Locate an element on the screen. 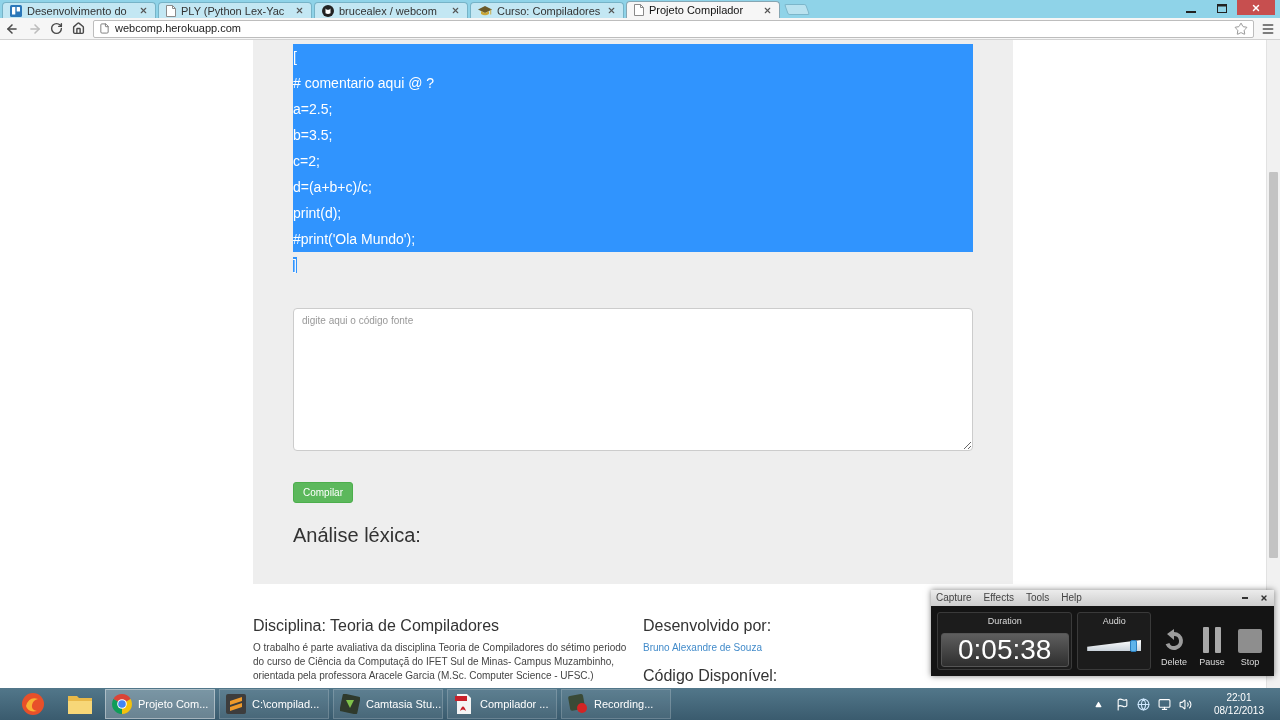 The width and height of the screenshot is (1280, 720). about-text: O trabalho é parte avaliativa da disciplina Teoria de Compiladores do sétimo periodo do curso de Ciência da Computaçã do IFET Sul de Minas- Campus Muzambinho, orientada pela professora Aracele Garcia (M.Sc. Computer Science - UFSC.) is located at coordinates (440, 662).